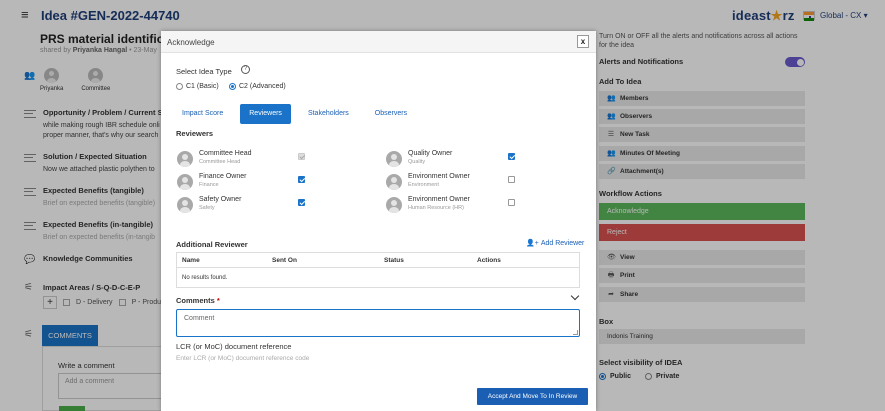 The height and width of the screenshot is (411, 885). What do you see at coordinates (511, 202) in the screenshot?
I see `hr-owner-checkbox` at bounding box center [511, 202].